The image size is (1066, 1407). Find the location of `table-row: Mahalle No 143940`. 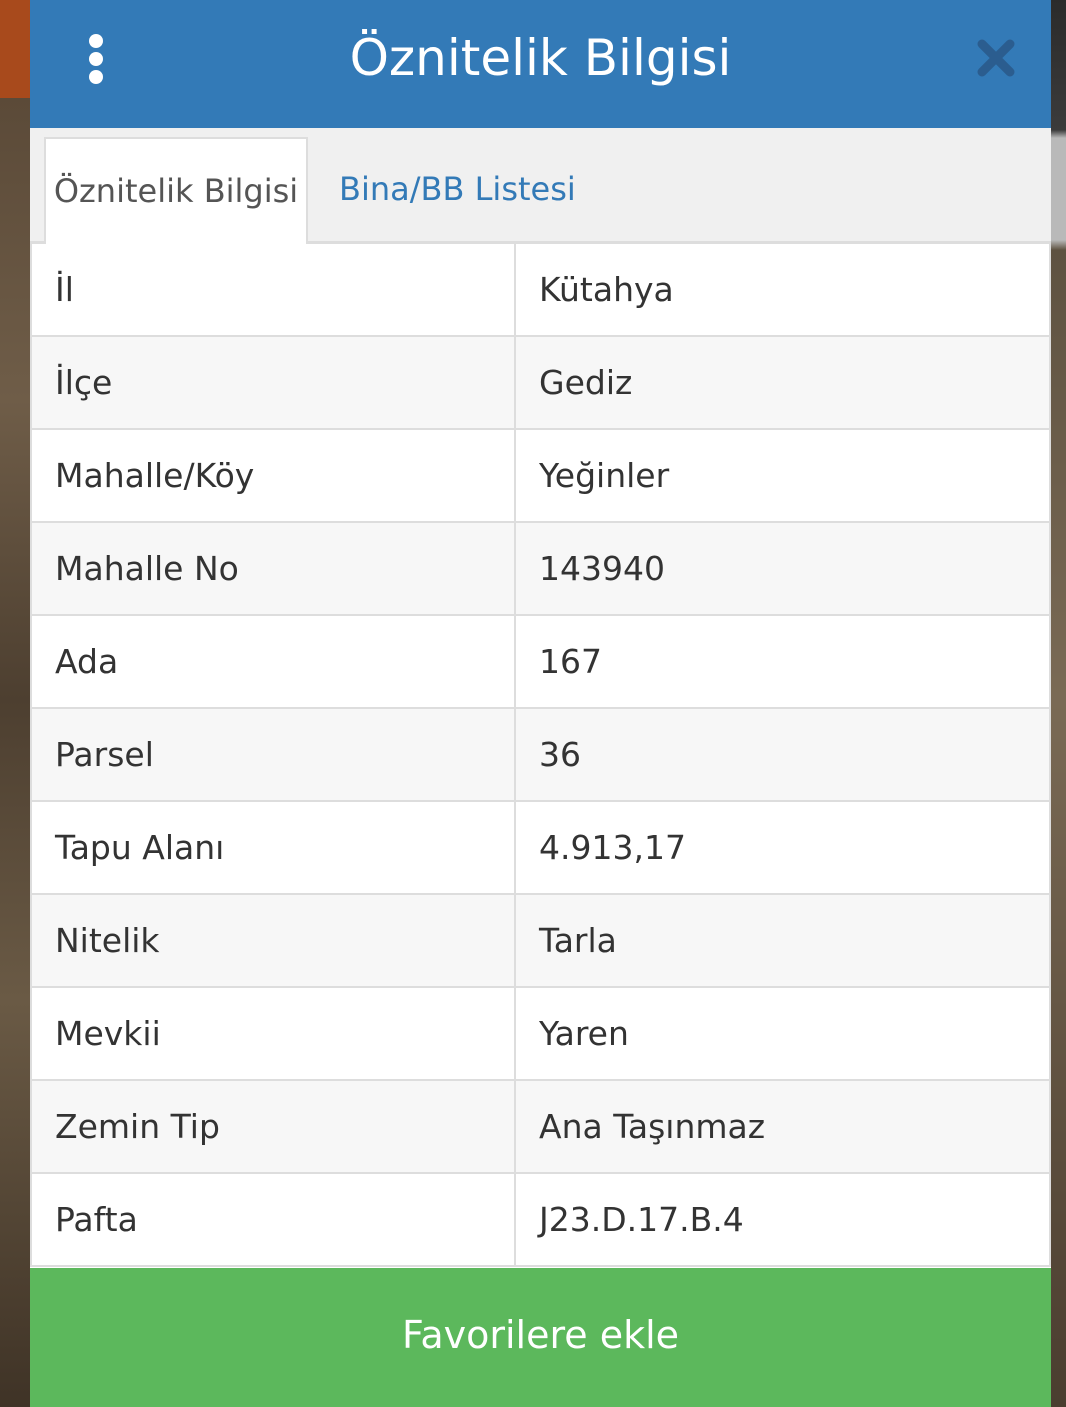

table-row: Mahalle No 143940 is located at coordinates (540, 569).